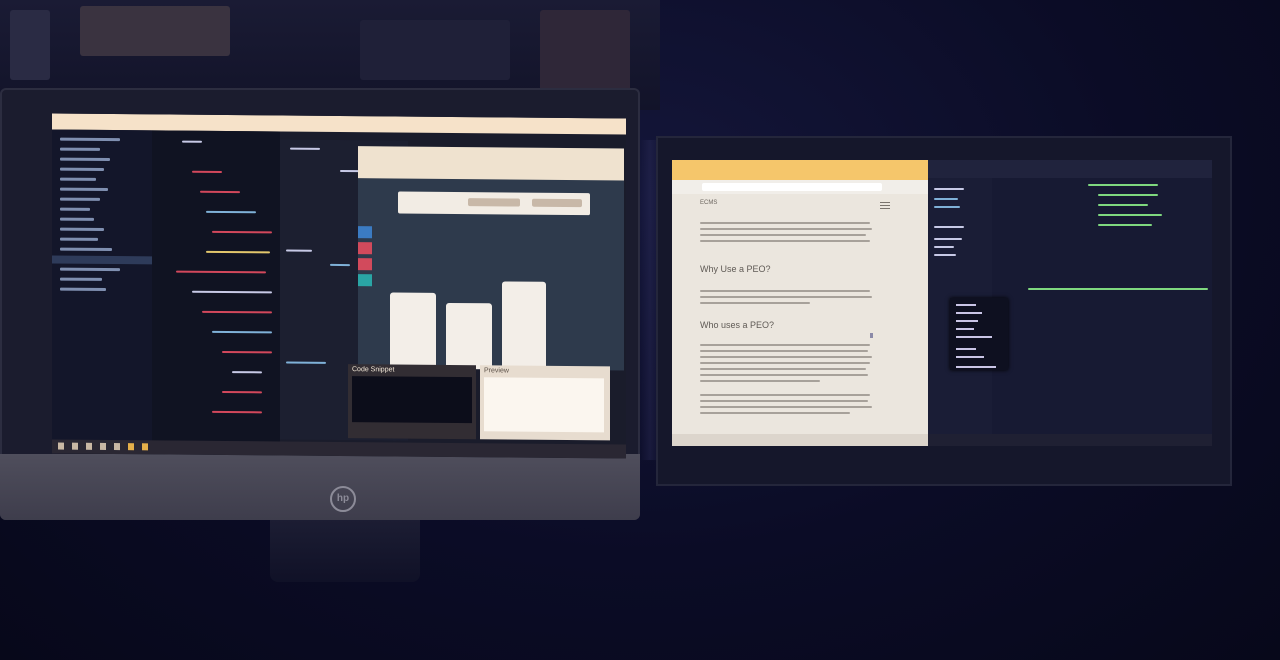  Describe the element at coordinates (320, 487) in the screenshot. I see `monitor-chin` at that location.